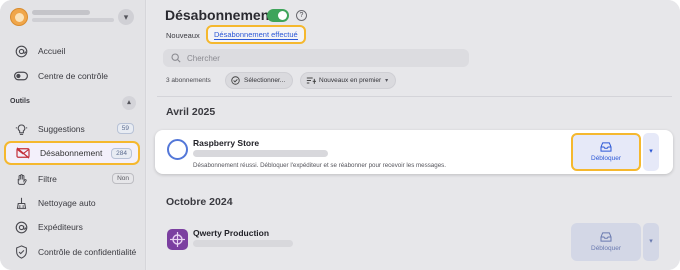 Image resolution: width=680 pixels, height=270 pixels. What do you see at coordinates (23, 153) in the screenshot?
I see `mail-off-icon` at bounding box center [23, 153].